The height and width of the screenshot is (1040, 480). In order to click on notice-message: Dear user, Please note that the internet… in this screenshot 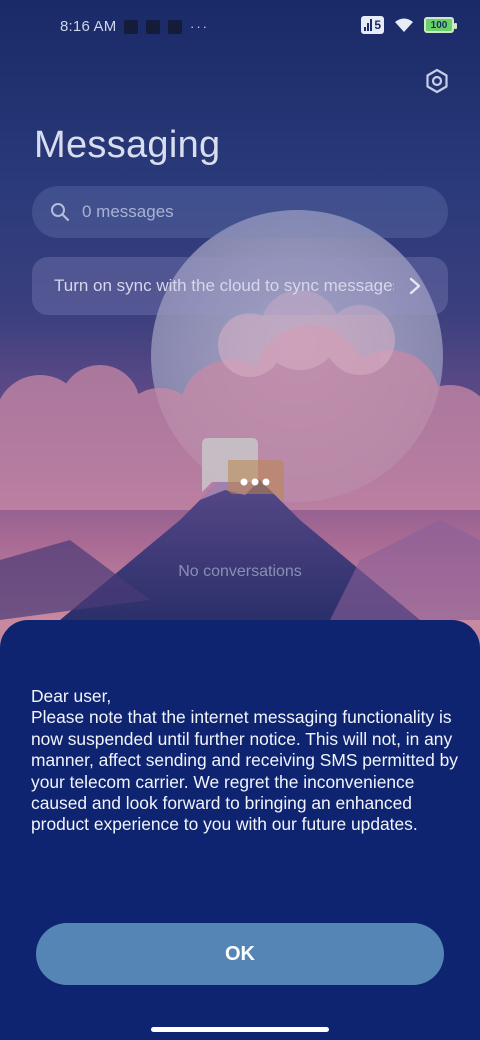, I will do `click(244, 760)`.